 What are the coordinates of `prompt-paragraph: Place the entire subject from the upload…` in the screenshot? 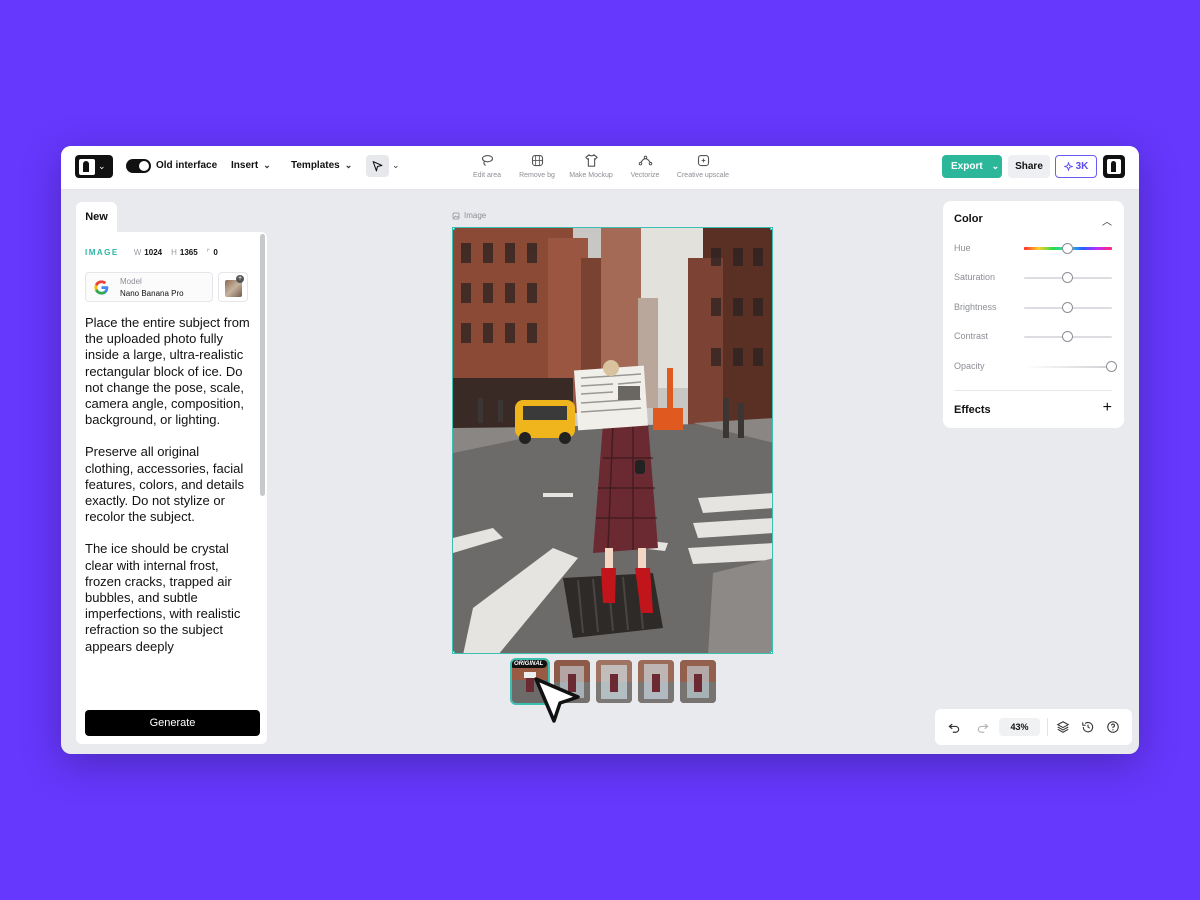 It's located at (167, 371).